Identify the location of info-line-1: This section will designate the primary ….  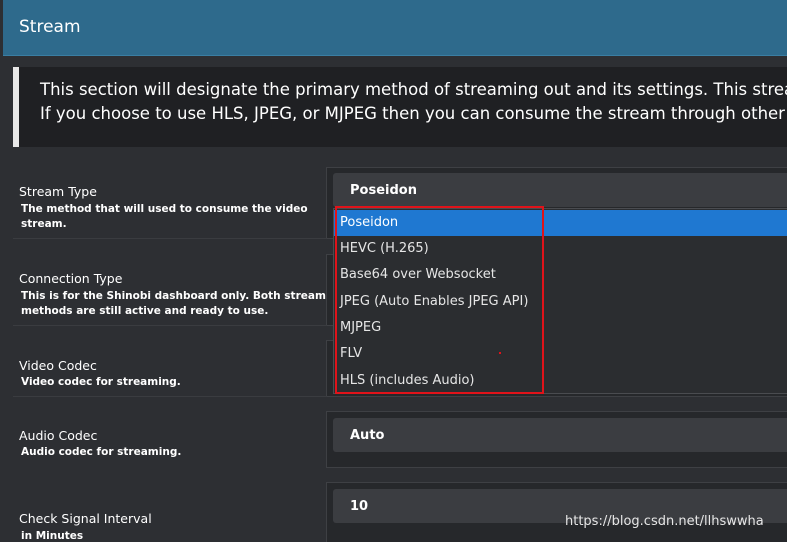
(413, 89).